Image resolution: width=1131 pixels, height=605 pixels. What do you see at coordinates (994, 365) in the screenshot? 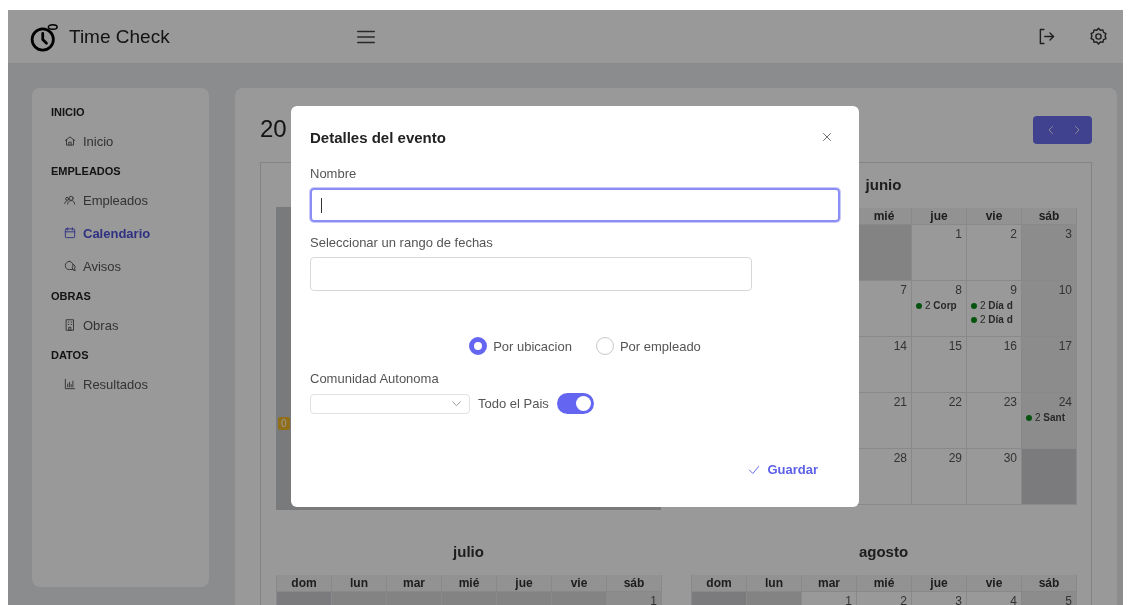
I see `calendar-cell: 16` at bounding box center [994, 365].